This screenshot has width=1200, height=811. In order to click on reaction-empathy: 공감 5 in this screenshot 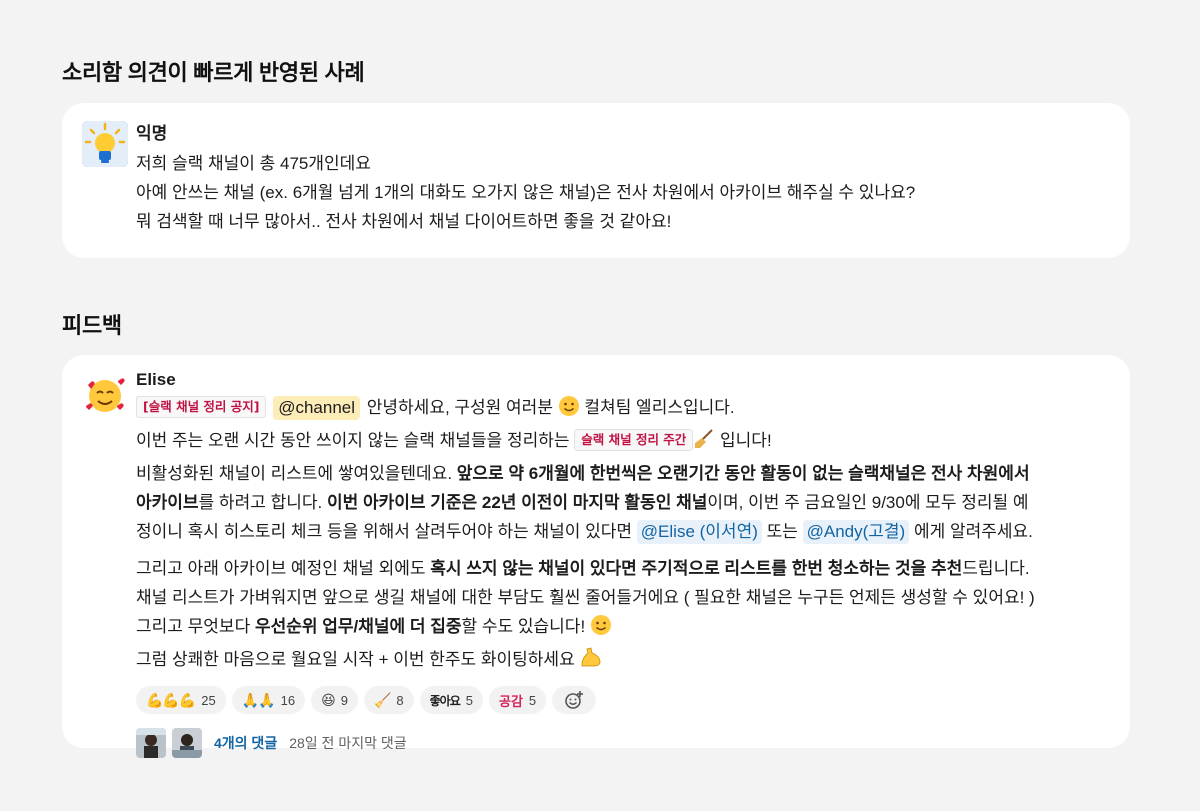, I will do `click(517, 700)`.